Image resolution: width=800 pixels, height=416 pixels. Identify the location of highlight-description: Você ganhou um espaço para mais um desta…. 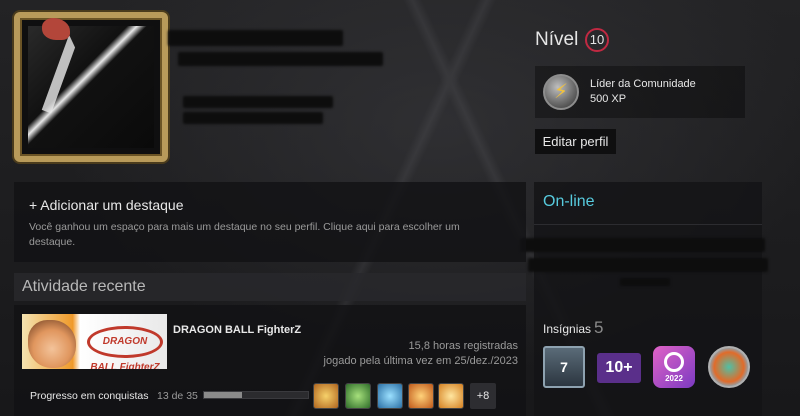
(256, 235).